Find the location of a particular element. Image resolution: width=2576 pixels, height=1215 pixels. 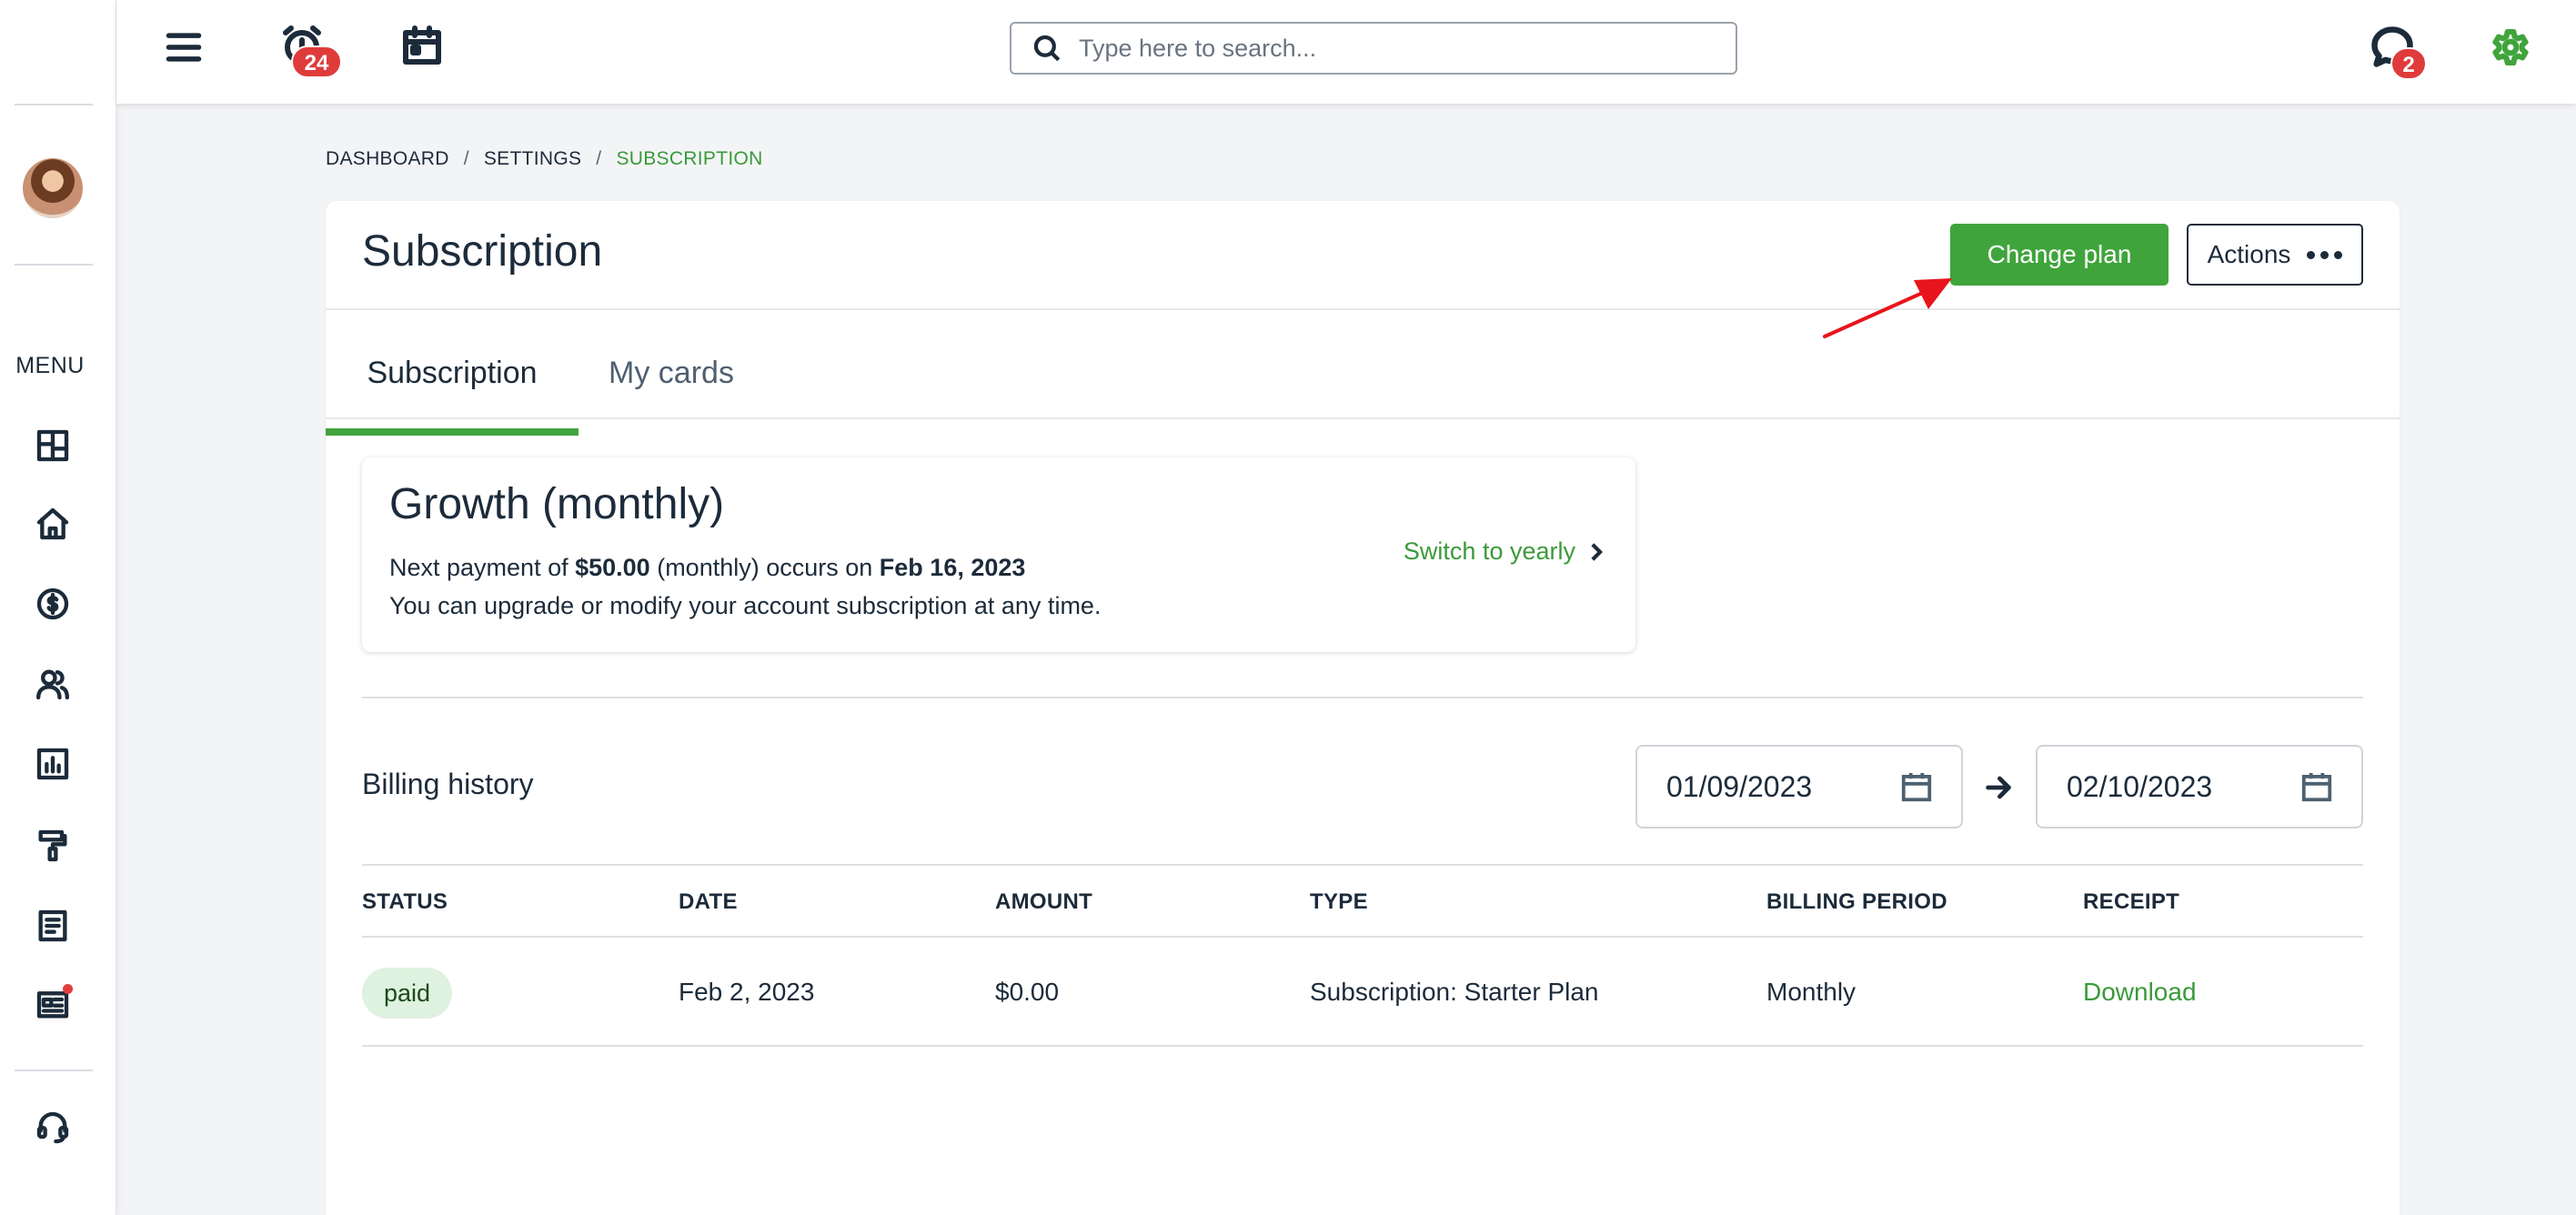

sidebar-item-payments is located at coordinates (53, 604).